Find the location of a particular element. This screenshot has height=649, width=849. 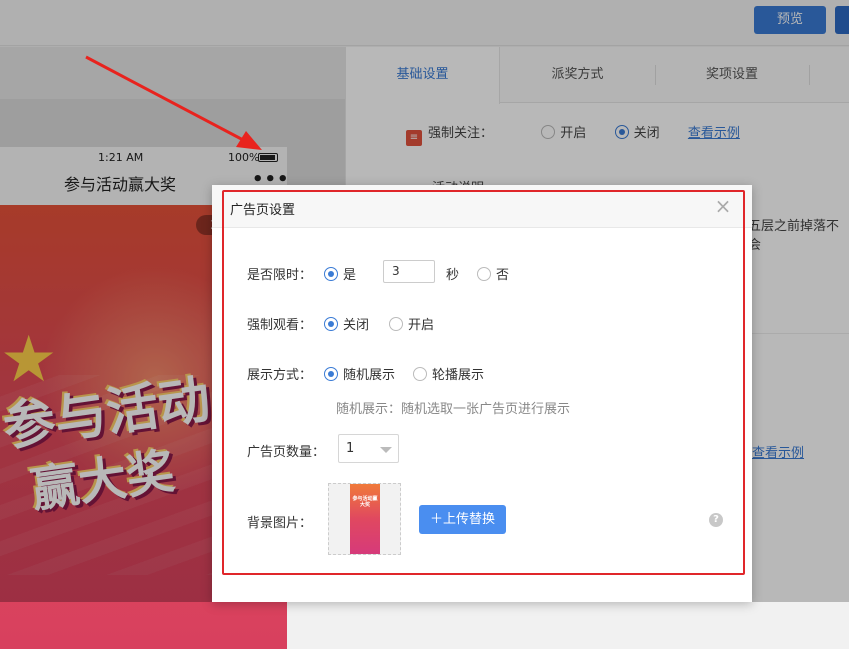

display-random-option: 随机展示 is located at coordinates (359, 373).